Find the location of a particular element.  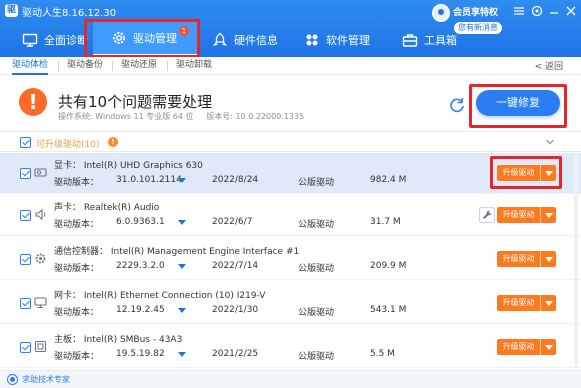

network-card-icon is located at coordinates (40, 303).